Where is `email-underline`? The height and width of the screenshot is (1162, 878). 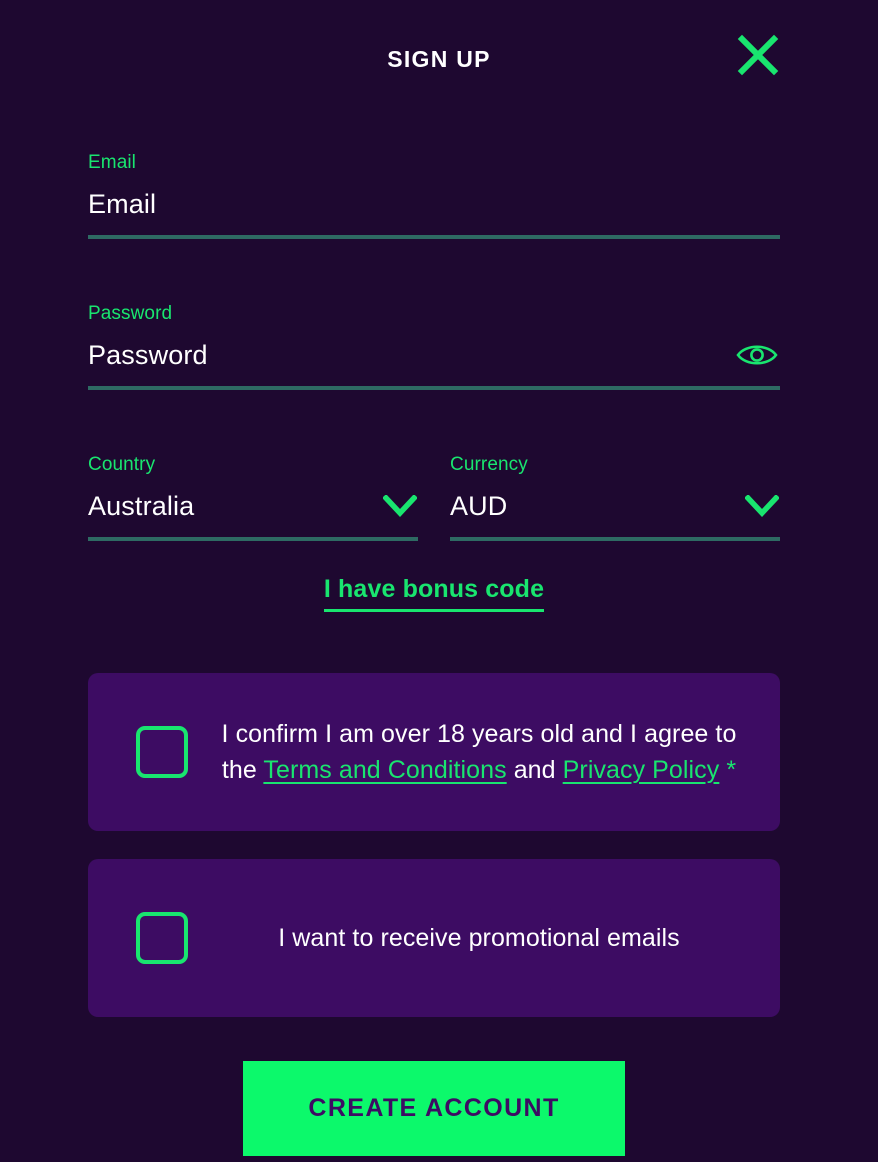 email-underline is located at coordinates (434, 237).